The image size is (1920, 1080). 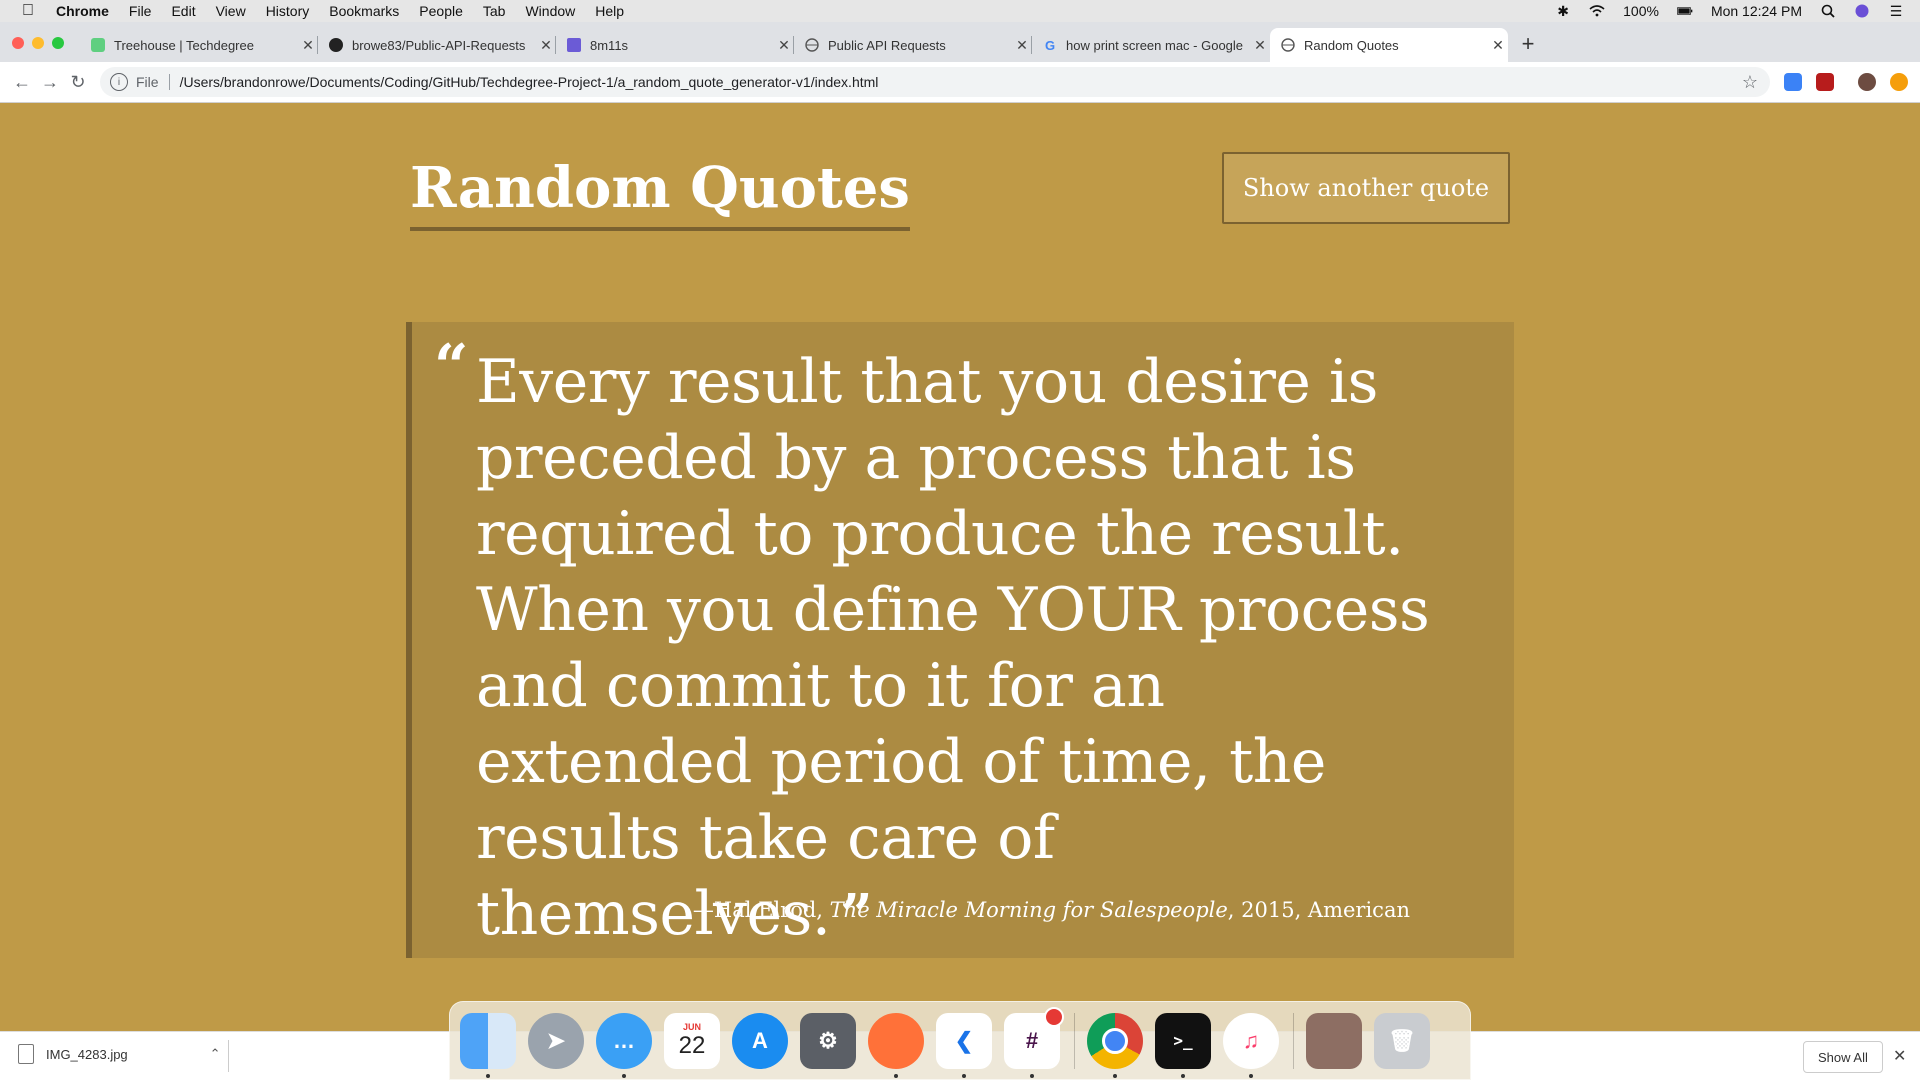 What do you see at coordinates (1684, 11) in the screenshot?
I see `battery-icon` at bounding box center [1684, 11].